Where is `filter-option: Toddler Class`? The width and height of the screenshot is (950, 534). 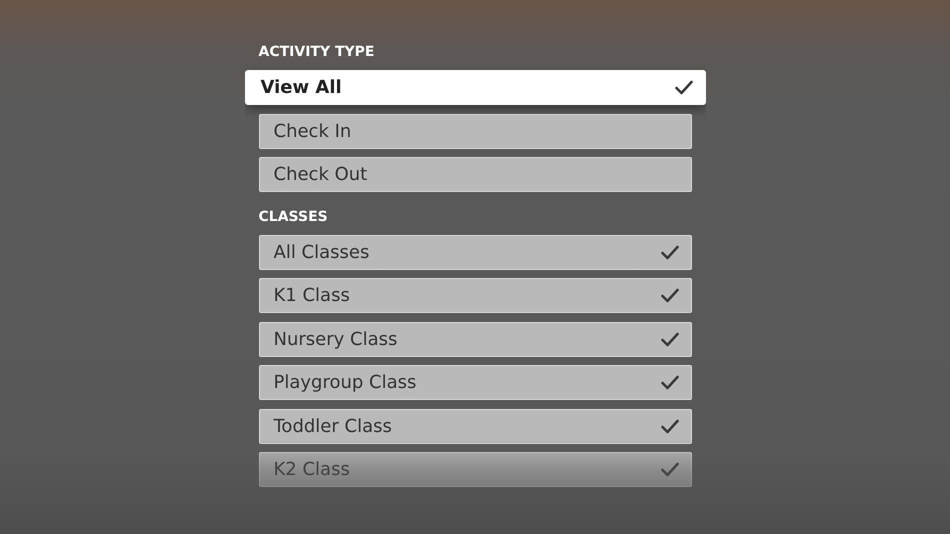 filter-option: Toddler Class is located at coordinates (475, 426).